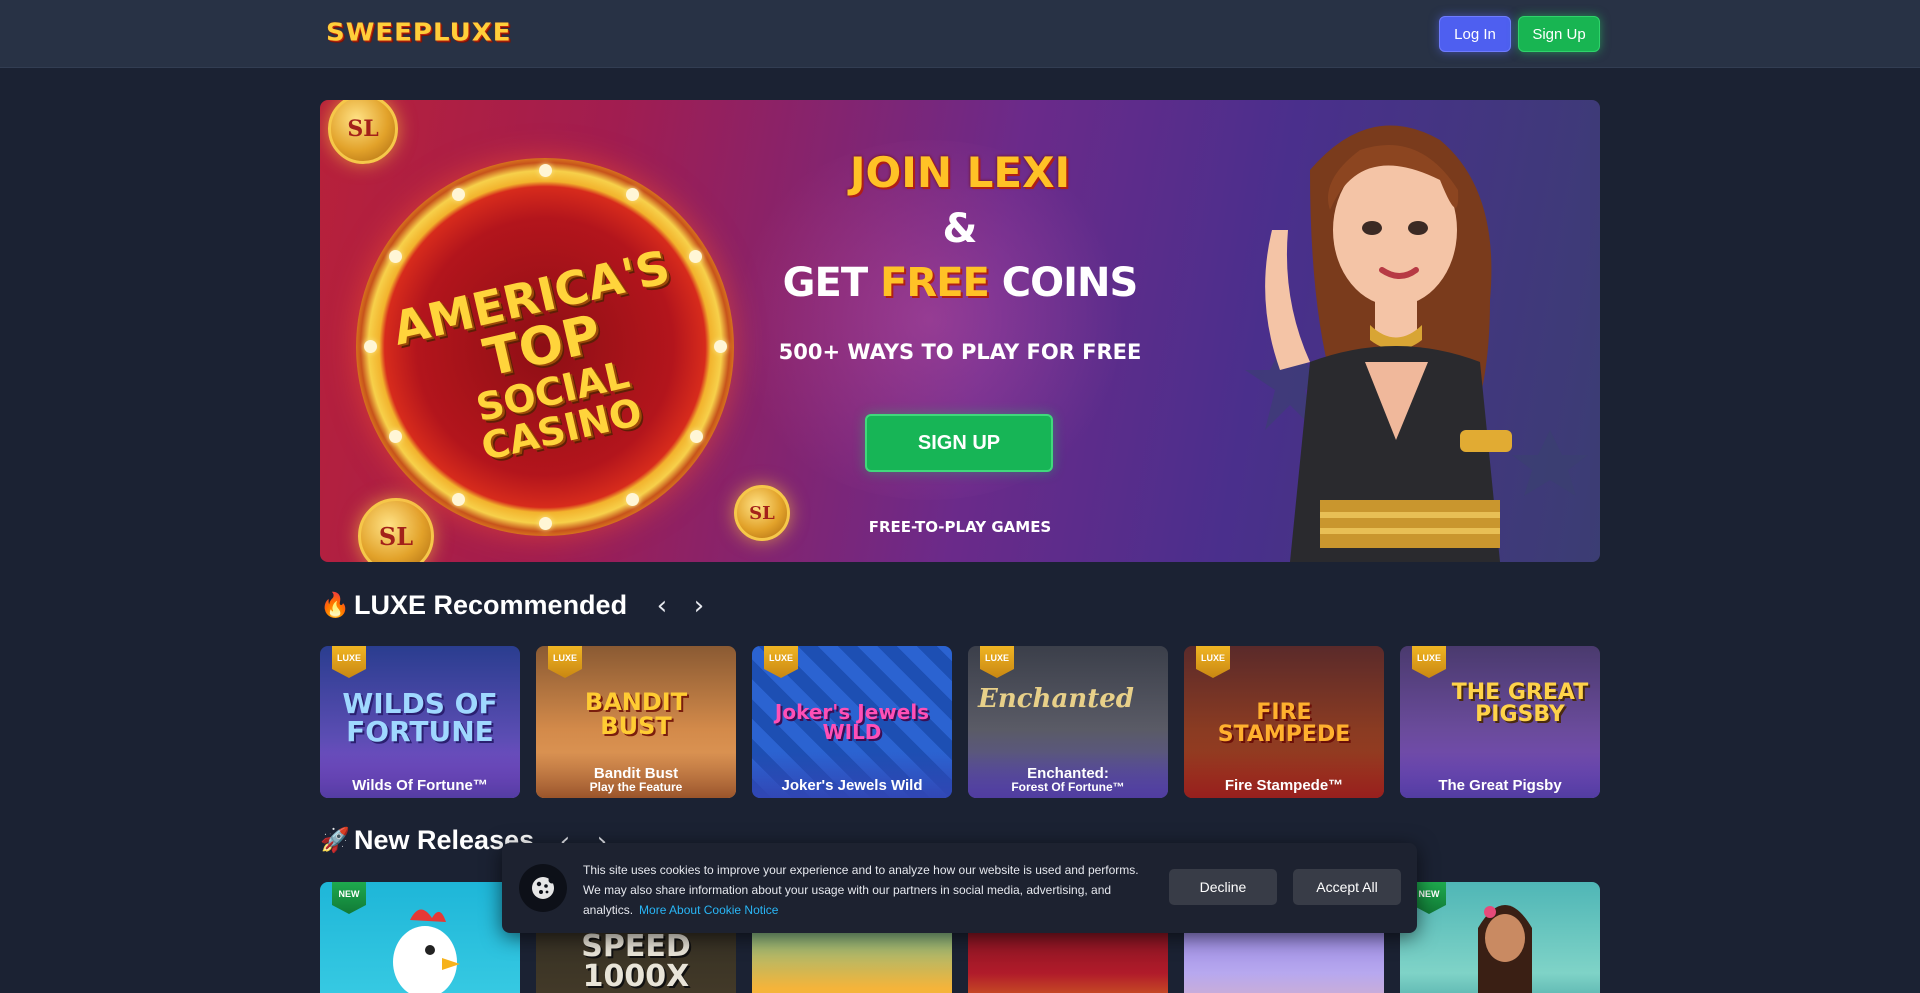 The height and width of the screenshot is (993, 1920). Describe the element at coordinates (1347, 887) in the screenshot. I see `accept-cookies-button: Accept All` at that location.